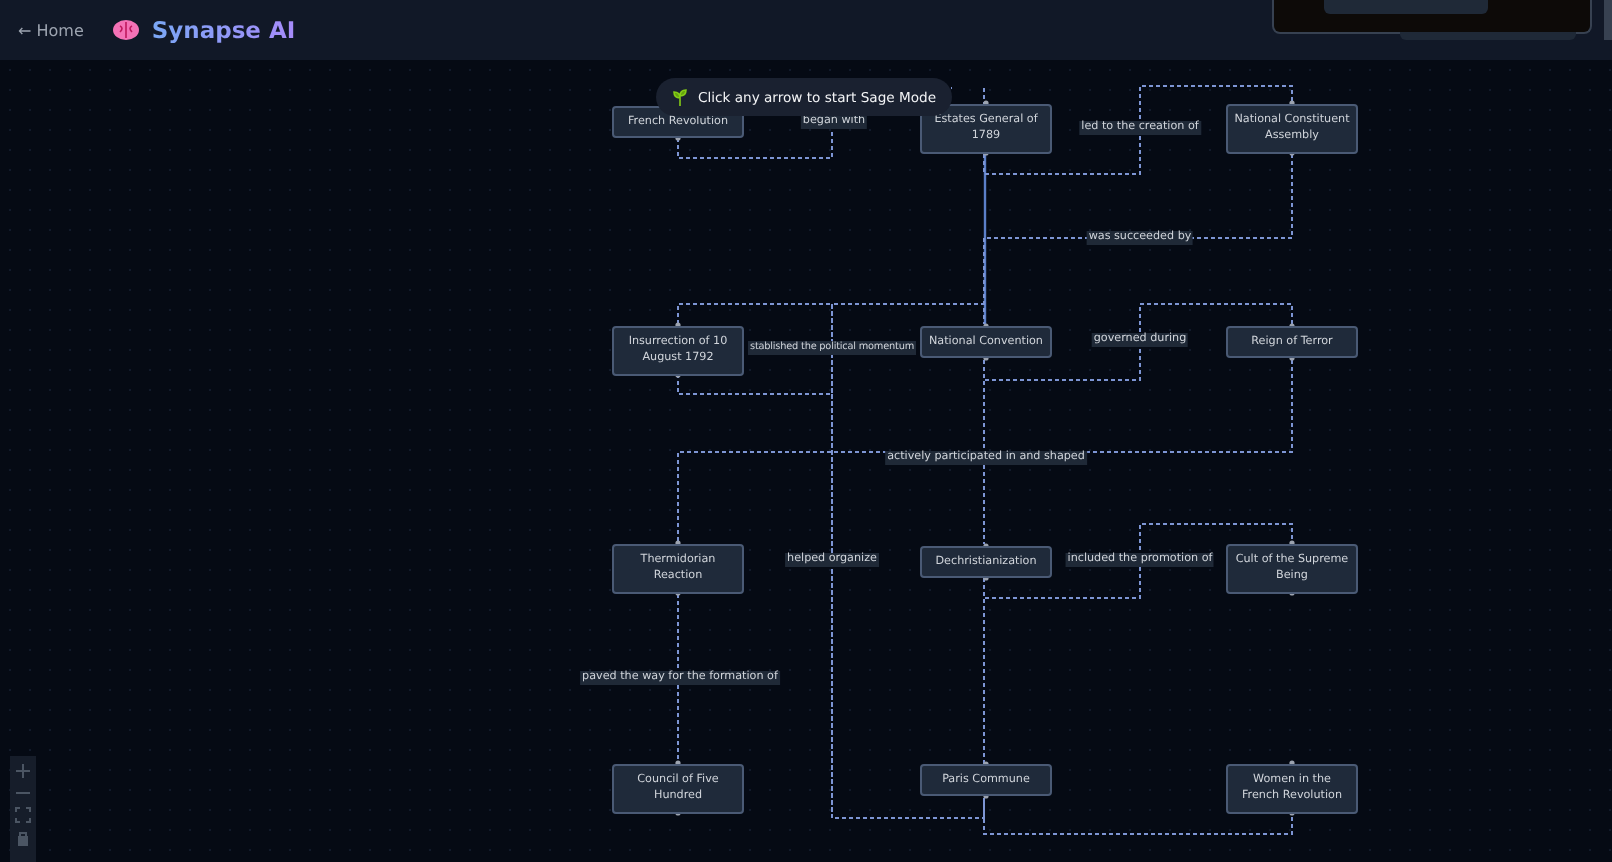 This screenshot has width=1612, height=862. I want to click on home-link: ← Home, so click(51, 30).